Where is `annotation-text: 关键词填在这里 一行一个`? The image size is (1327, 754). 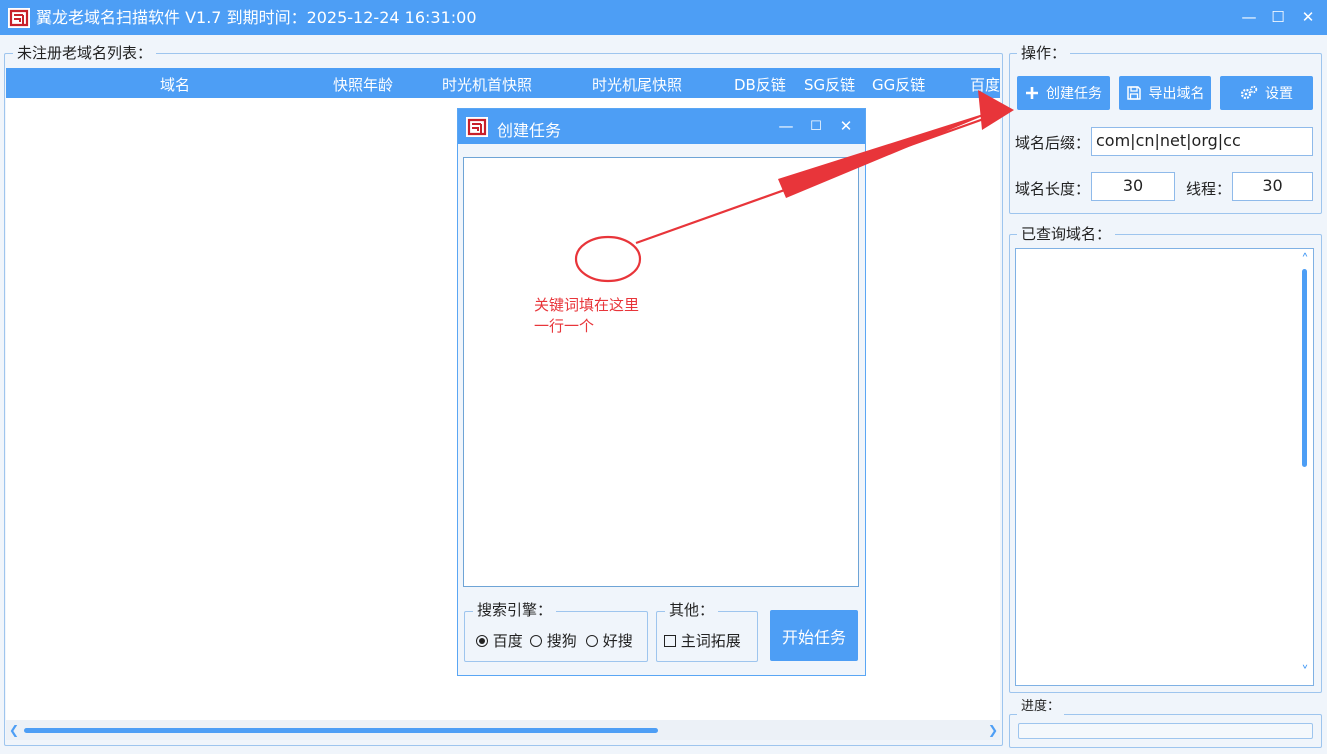 annotation-text: 关键词填在这里 一行一个 is located at coordinates (586, 316).